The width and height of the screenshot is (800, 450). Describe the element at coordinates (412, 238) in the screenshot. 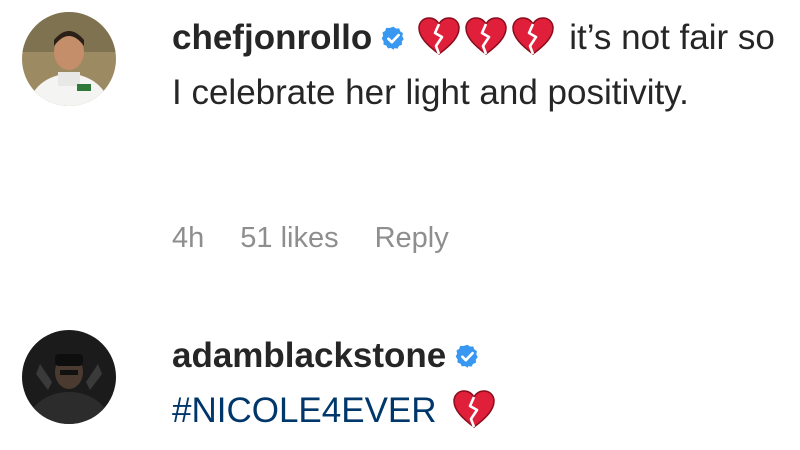

I see `reply-button: Reply` at that location.